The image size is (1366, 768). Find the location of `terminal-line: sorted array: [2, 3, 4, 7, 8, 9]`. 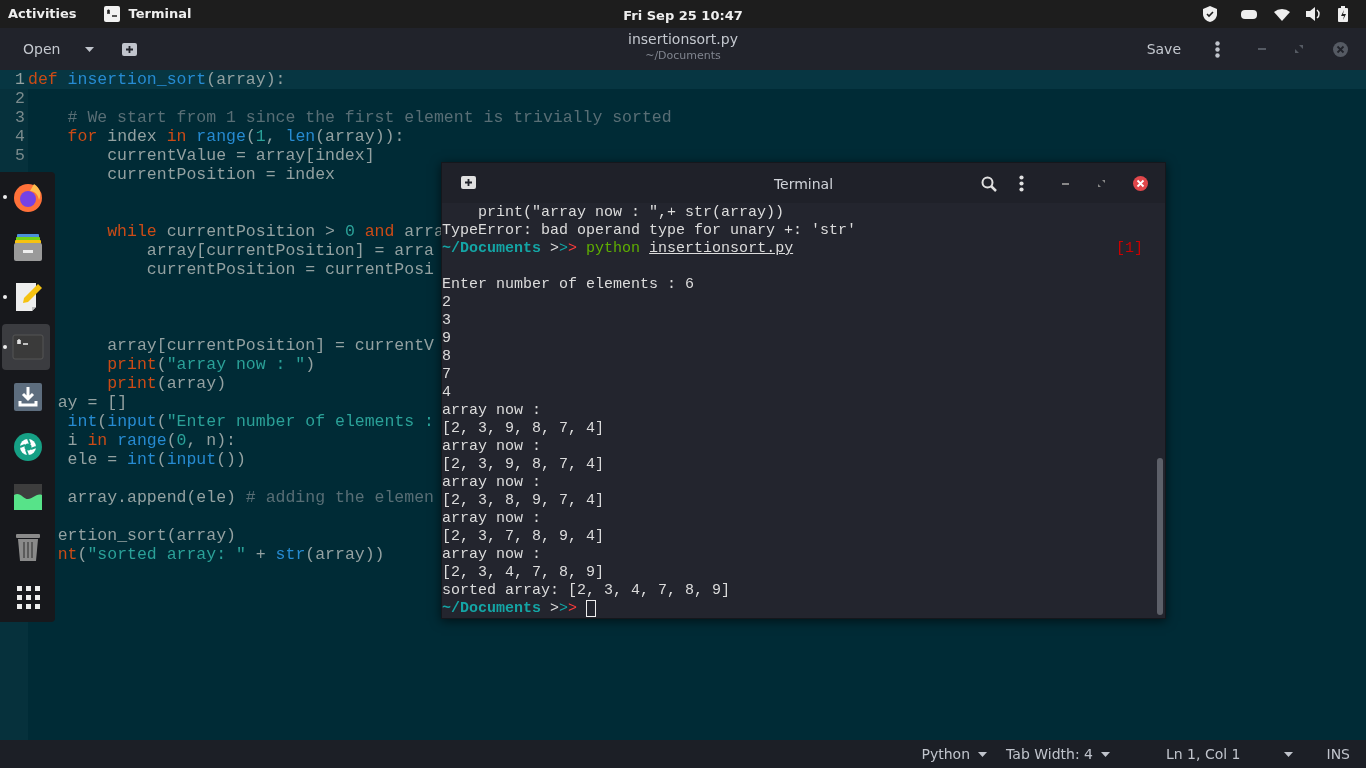

terminal-line: sorted array: [2, 3, 4, 7, 8, 9] is located at coordinates (586, 590).